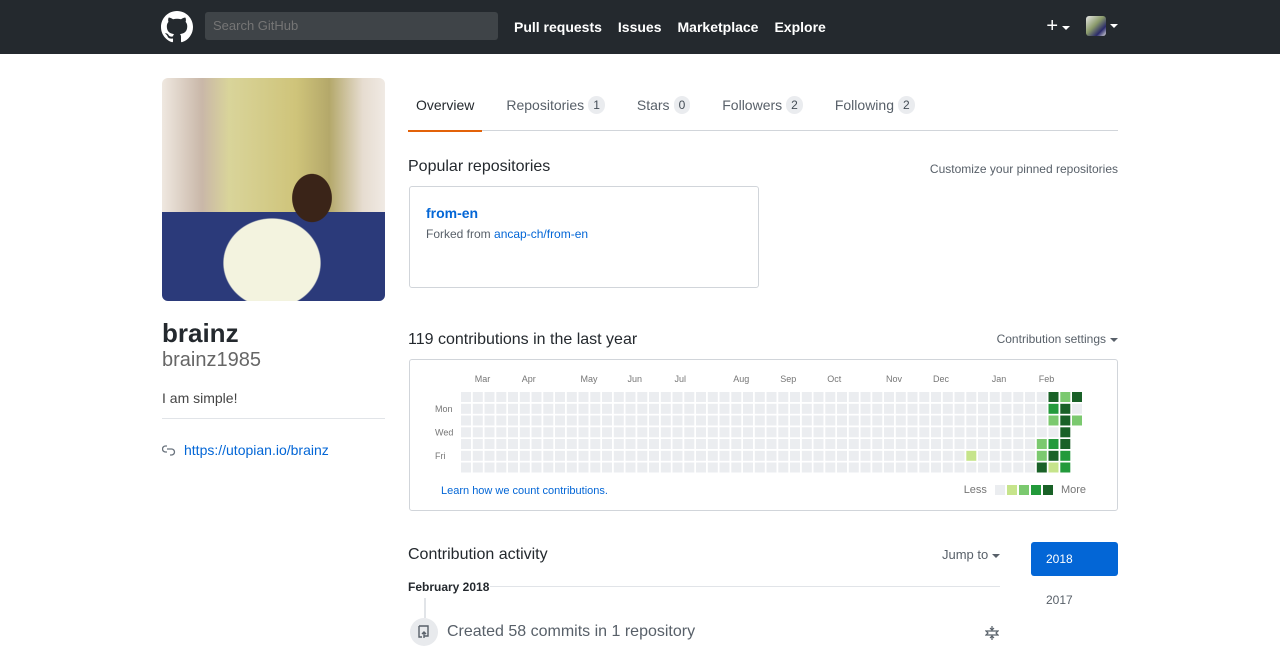 This screenshot has height=646, width=1280. I want to click on customize-pinned-link: Customize your pinned repositories, so click(1024, 169).